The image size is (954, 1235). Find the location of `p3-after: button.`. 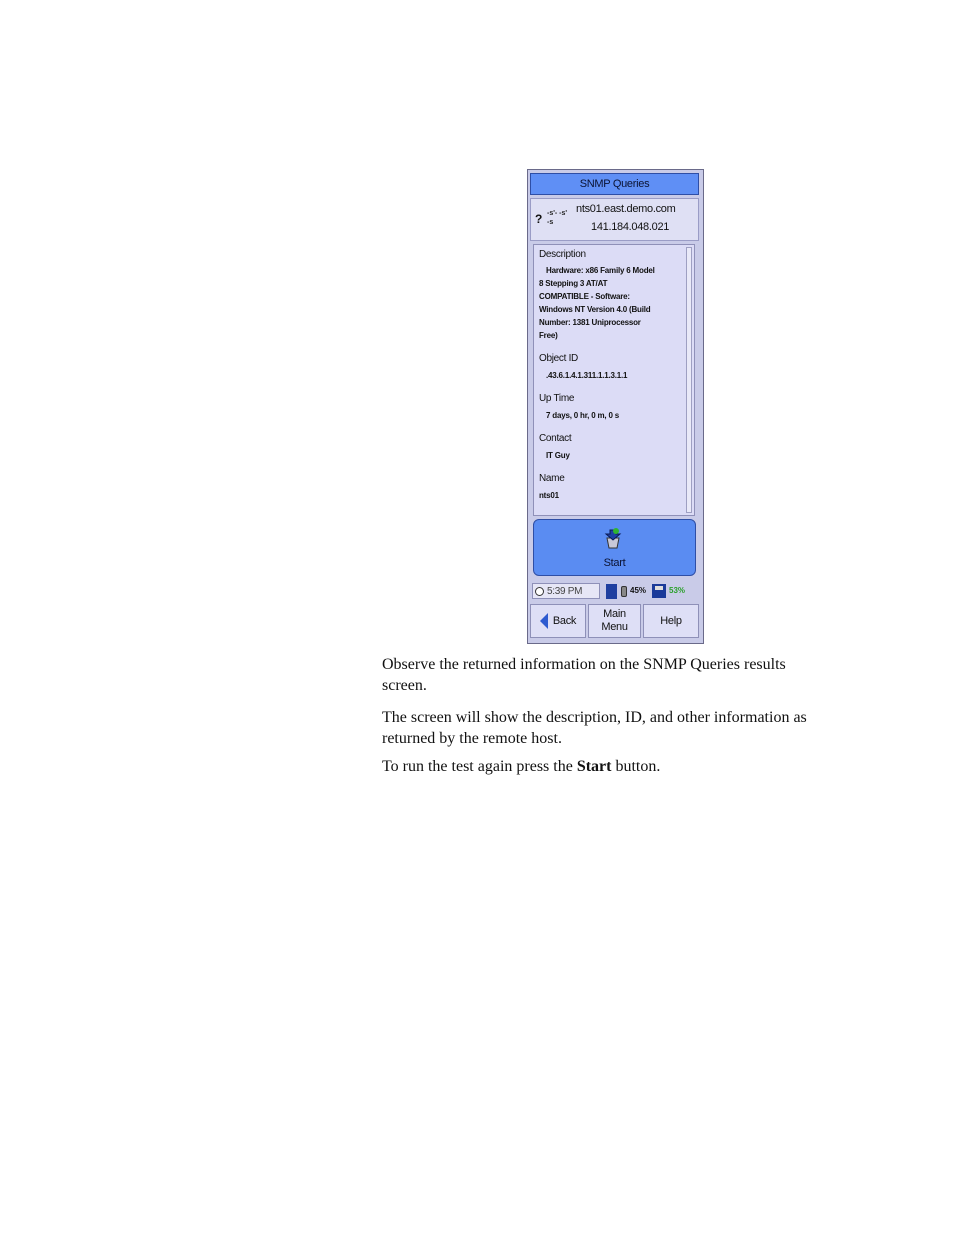

p3-after: button. is located at coordinates (636, 766).